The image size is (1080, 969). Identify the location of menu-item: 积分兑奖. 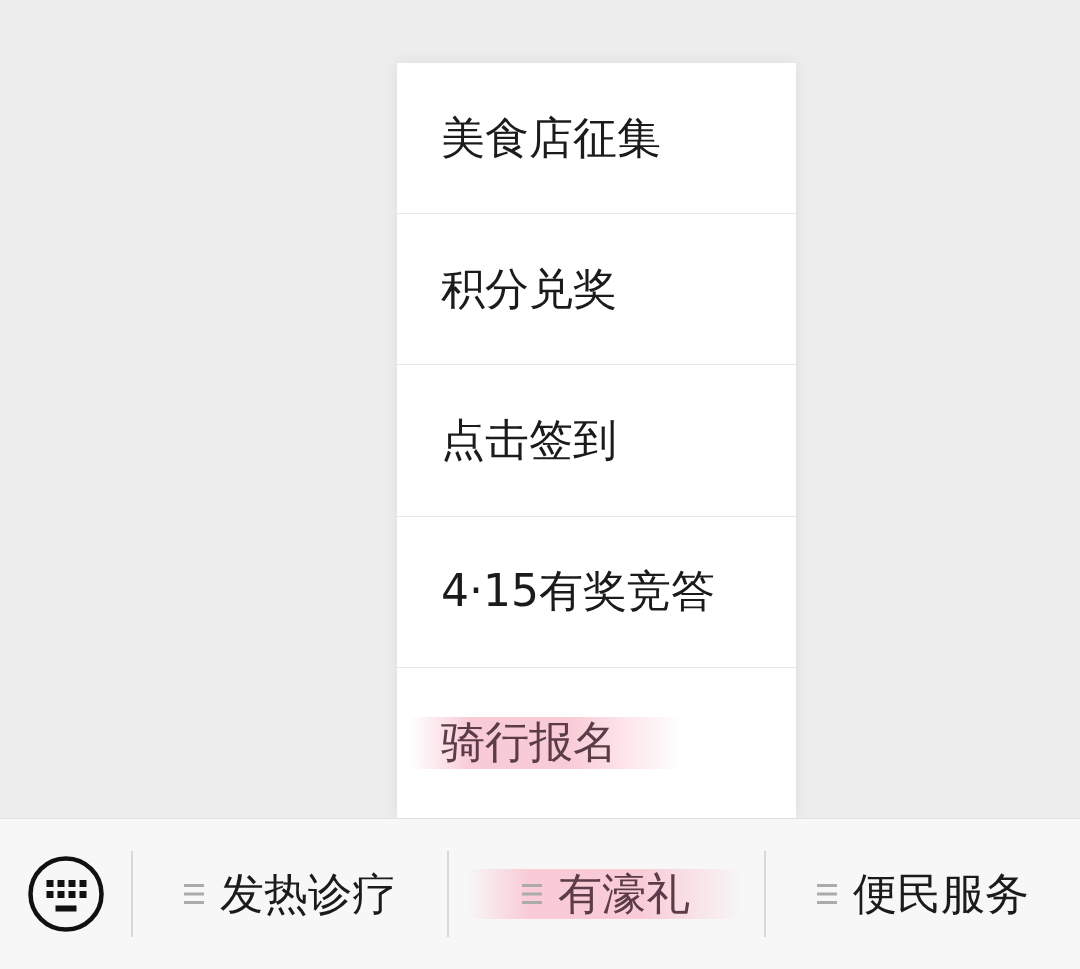
(596, 289).